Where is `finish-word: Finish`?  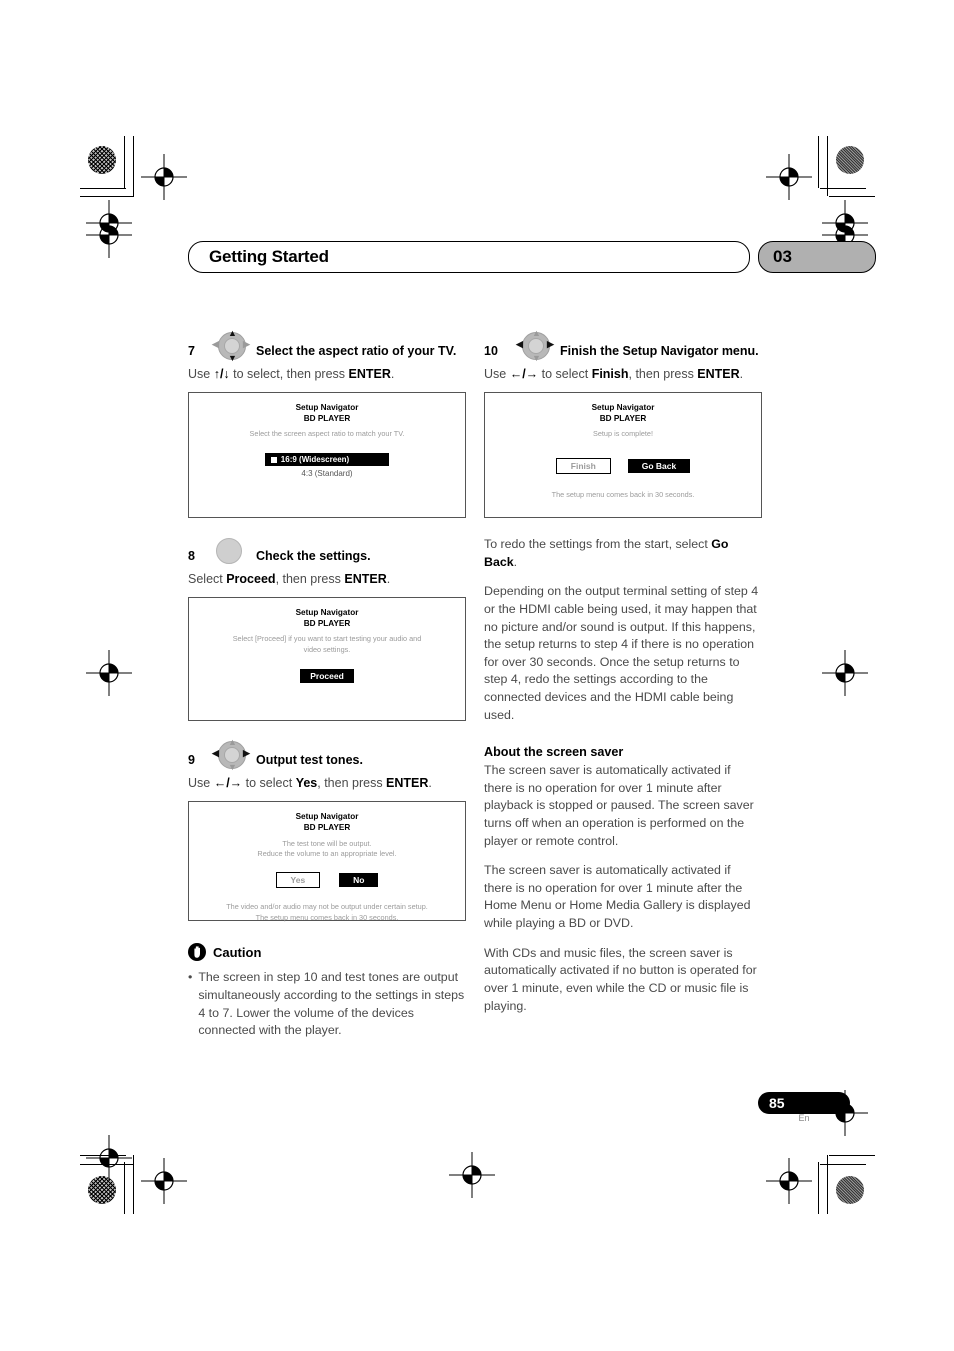
finish-word: Finish is located at coordinates (610, 374).